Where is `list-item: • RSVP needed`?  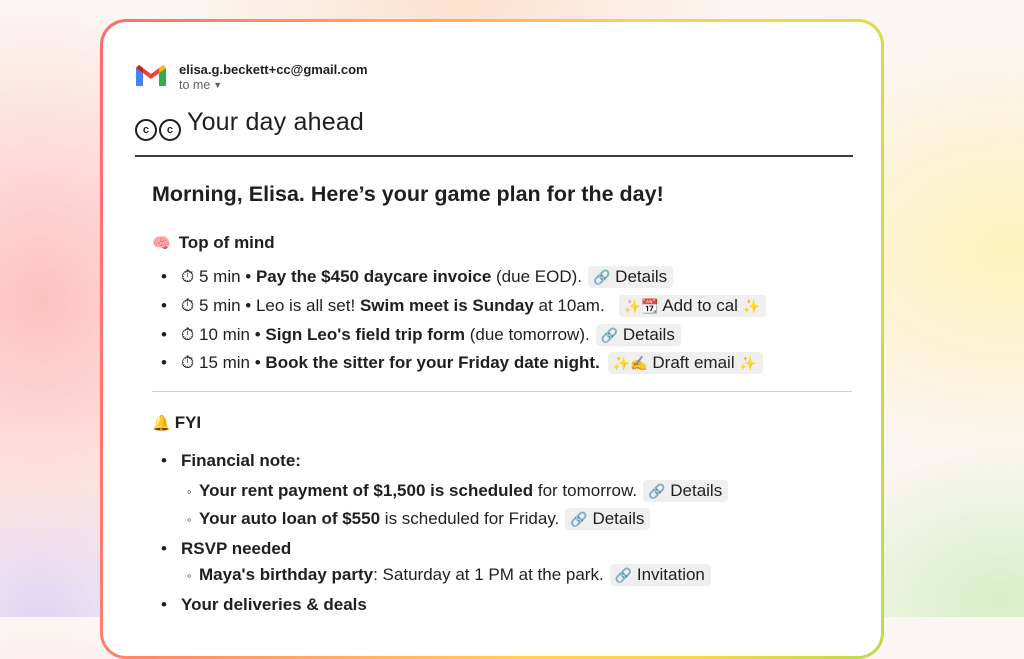
list-item: • RSVP needed is located at coordinates (226, 549).